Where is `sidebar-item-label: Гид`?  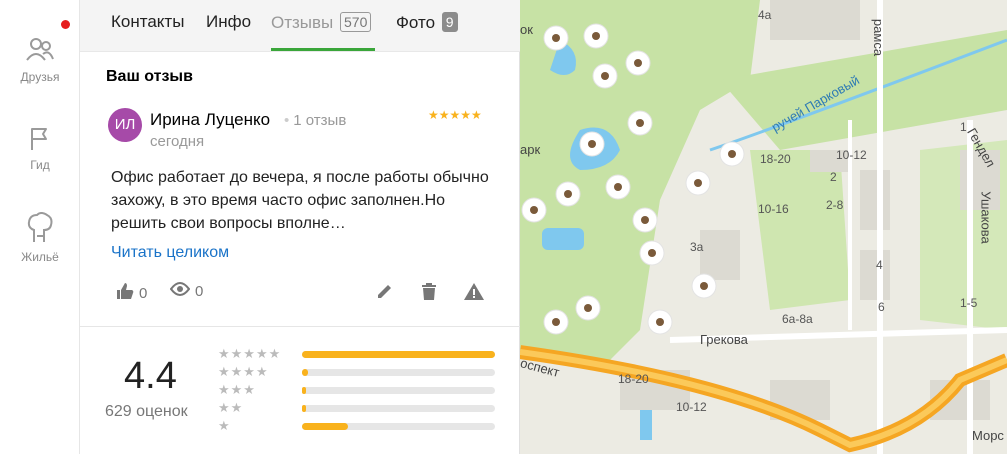
sidebar-item-label: Гид is located at coordinates (40, 165).